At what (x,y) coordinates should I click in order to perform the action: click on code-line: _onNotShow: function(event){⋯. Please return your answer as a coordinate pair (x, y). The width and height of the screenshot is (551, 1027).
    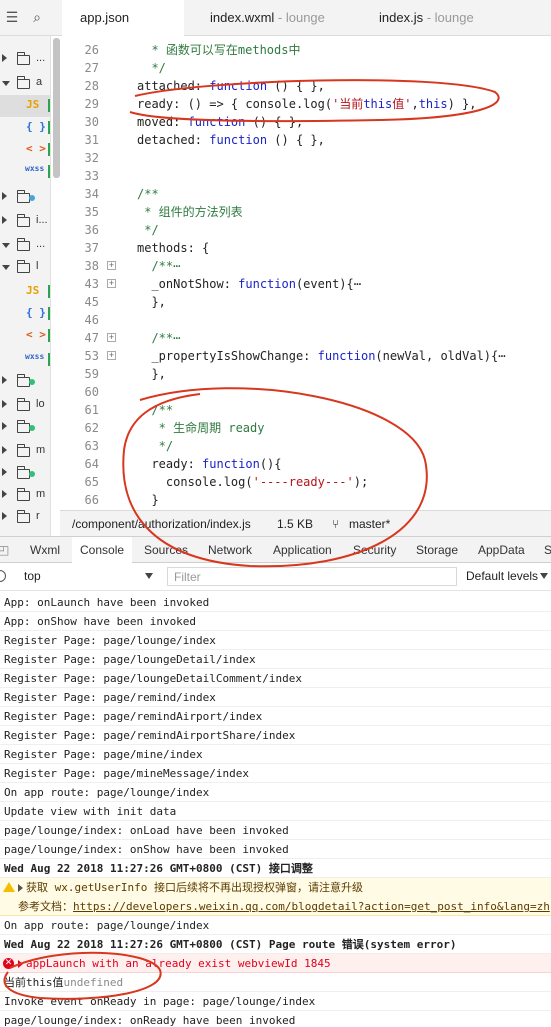
    Looking at the image, I should click on (249, 284).